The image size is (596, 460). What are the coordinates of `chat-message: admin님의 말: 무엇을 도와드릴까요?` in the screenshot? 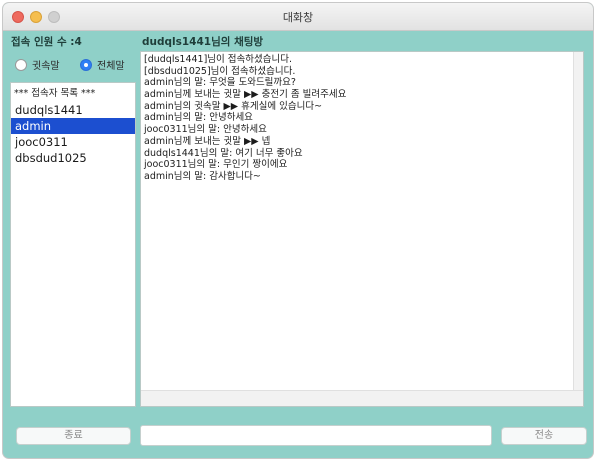 It's located at (220, 83).